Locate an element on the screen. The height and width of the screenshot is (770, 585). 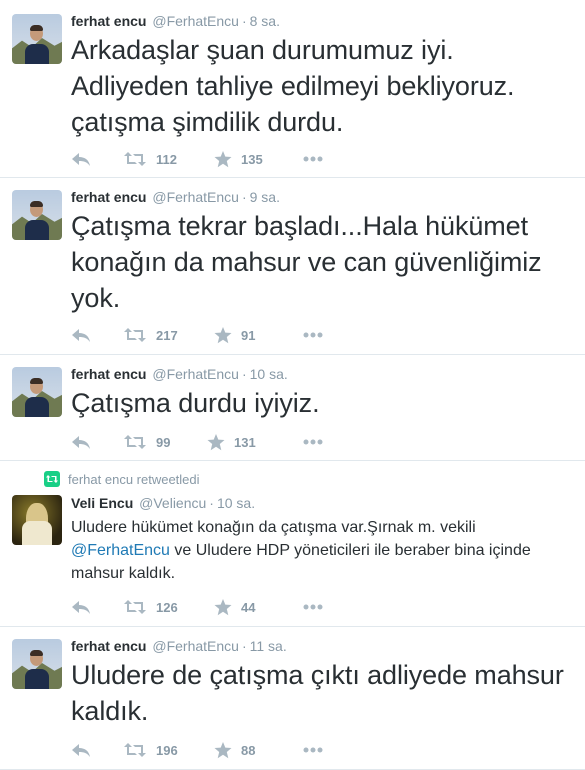
retweet-context: ferhat encu retweetledi is located at coordinates (122, 479).